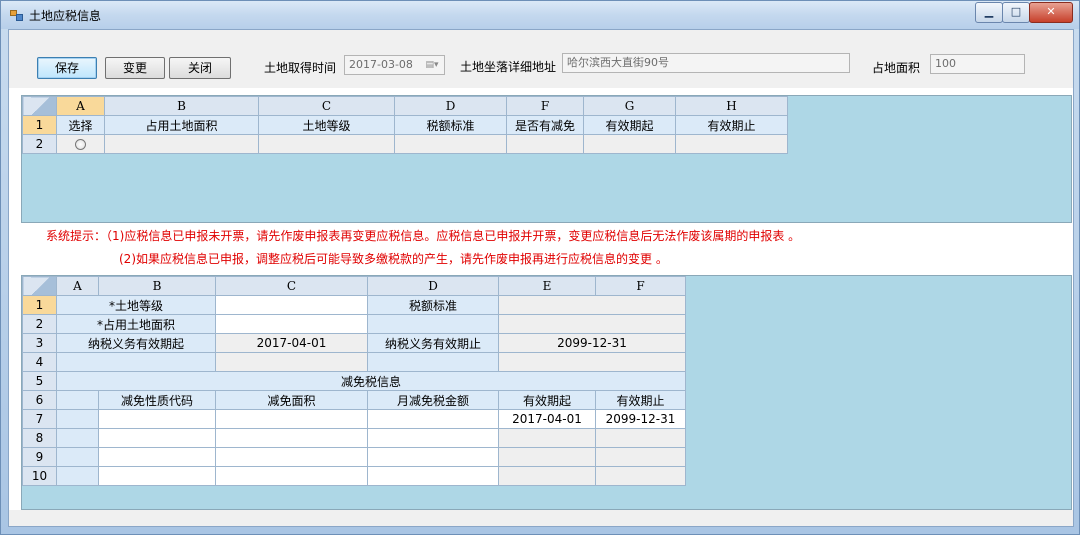 Image resolution: width=1080 pixels, height=535 pixels. What do you see at coordinates (67, 68) in the screenshot?
I see `save-button: 保存` at bounding box center [67, 68].